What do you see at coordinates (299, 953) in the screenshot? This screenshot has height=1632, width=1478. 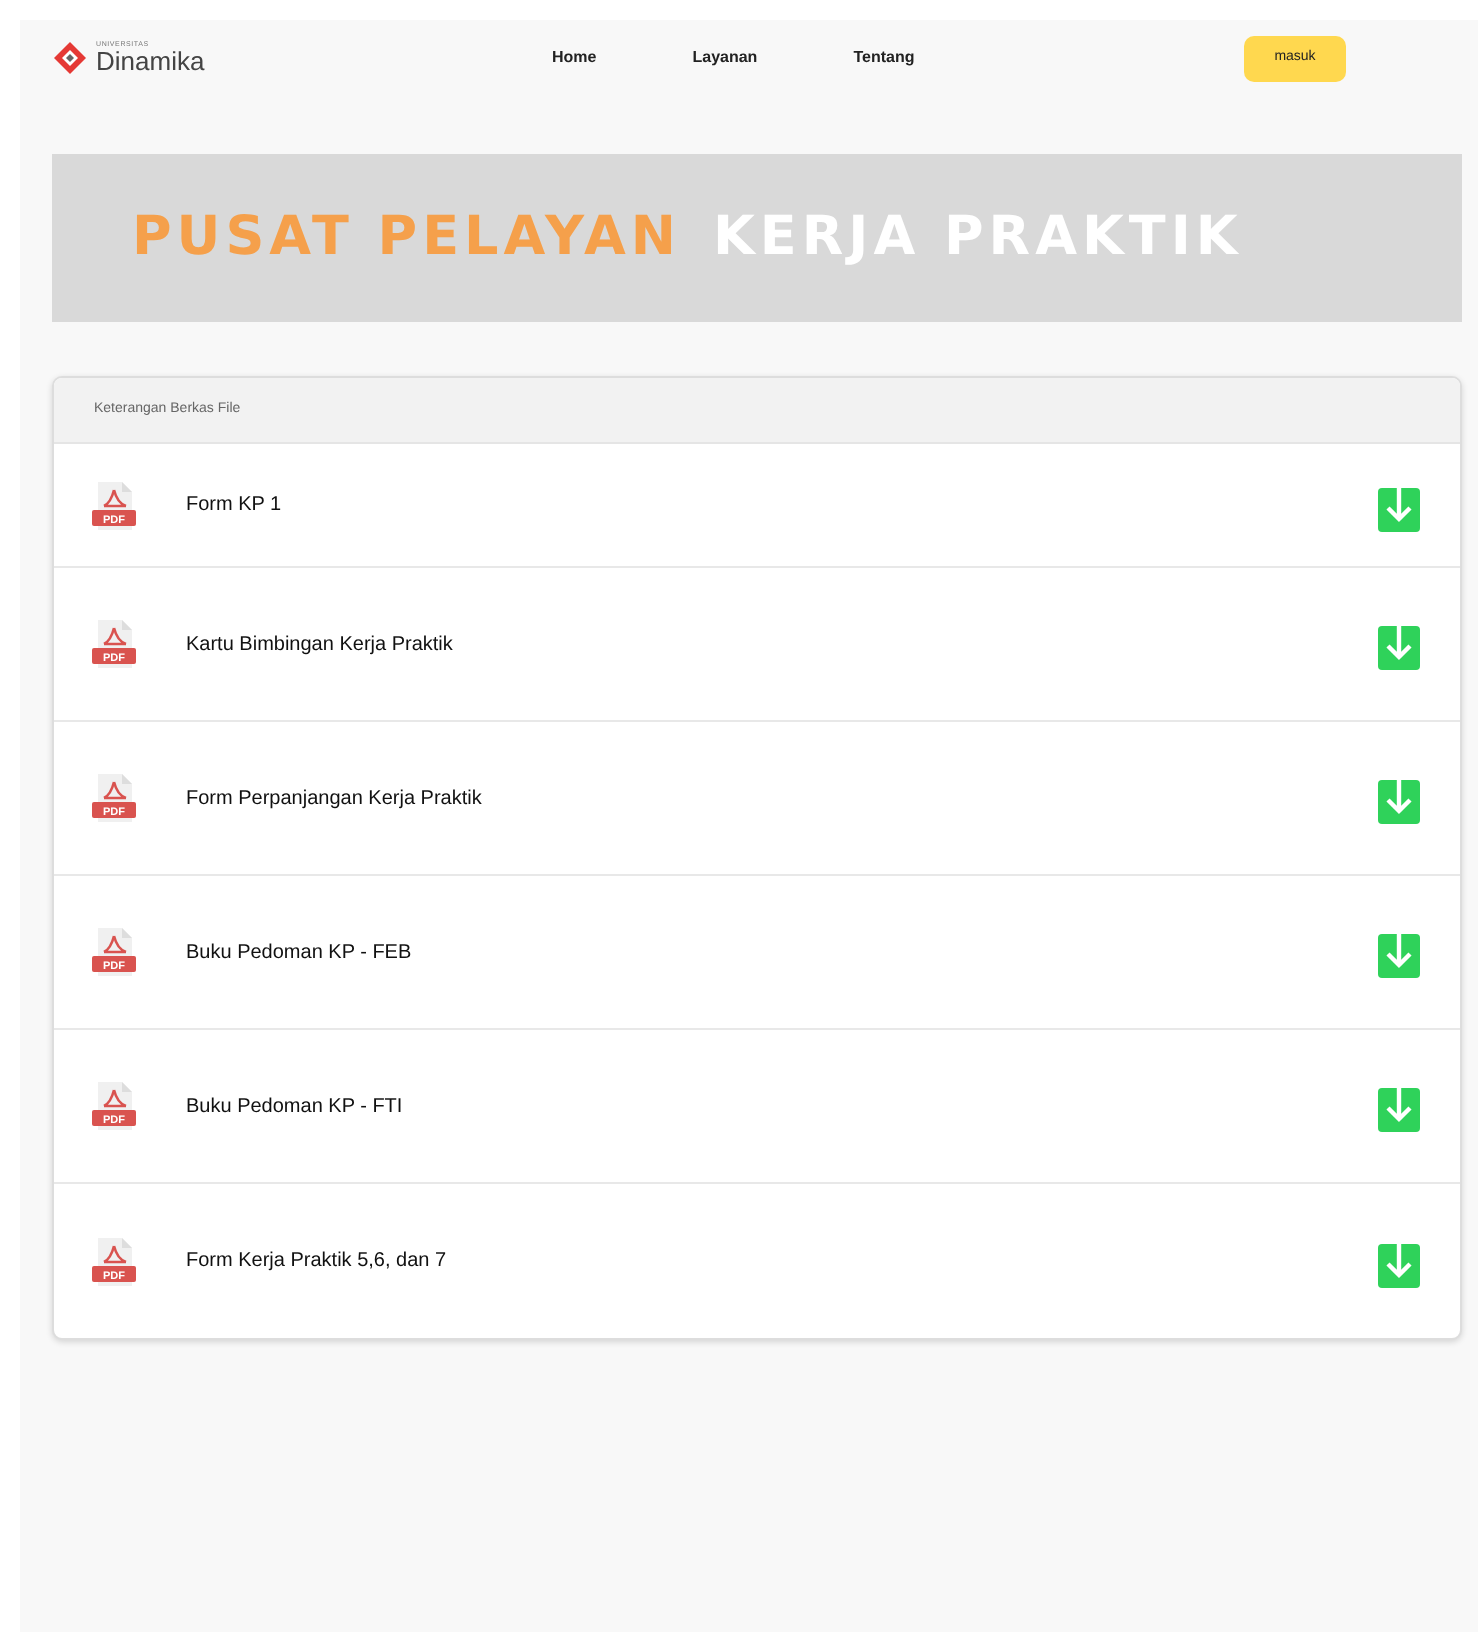 I see `file-name: Buku Pedoman KP - FEB` at bounding box center [299, 953].